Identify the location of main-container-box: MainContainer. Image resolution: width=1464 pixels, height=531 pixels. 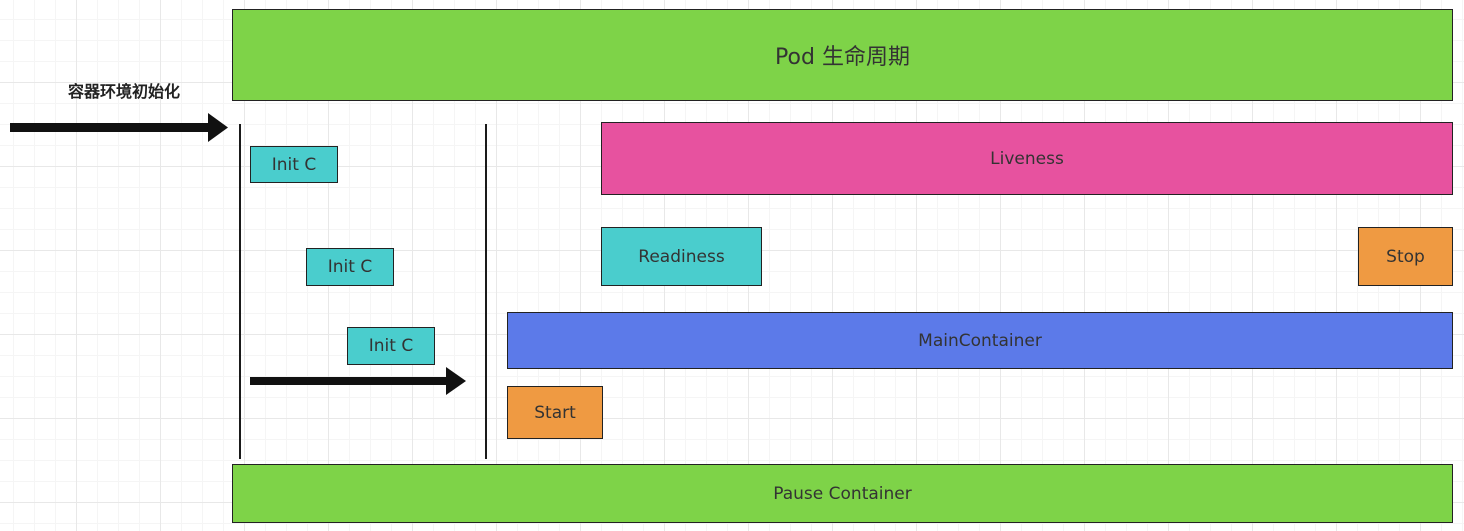
(980, 340).